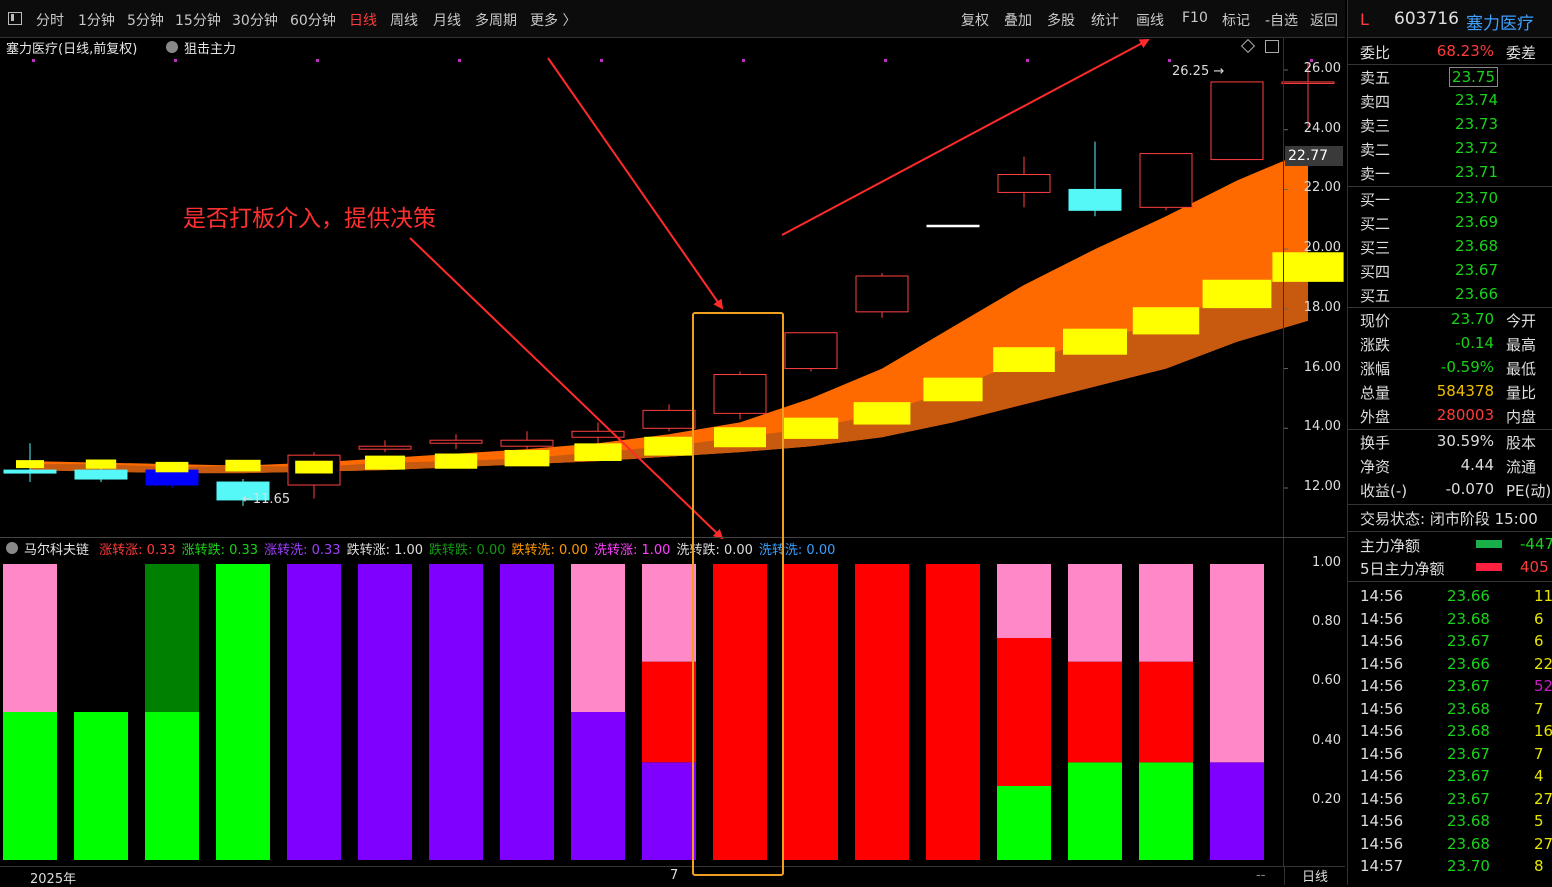 The height and width of the screenshot is (887, 1552). Describe the element at coordinates (1326, 740) in the screenshot. I see `probability-tick: 0.40` at that location.